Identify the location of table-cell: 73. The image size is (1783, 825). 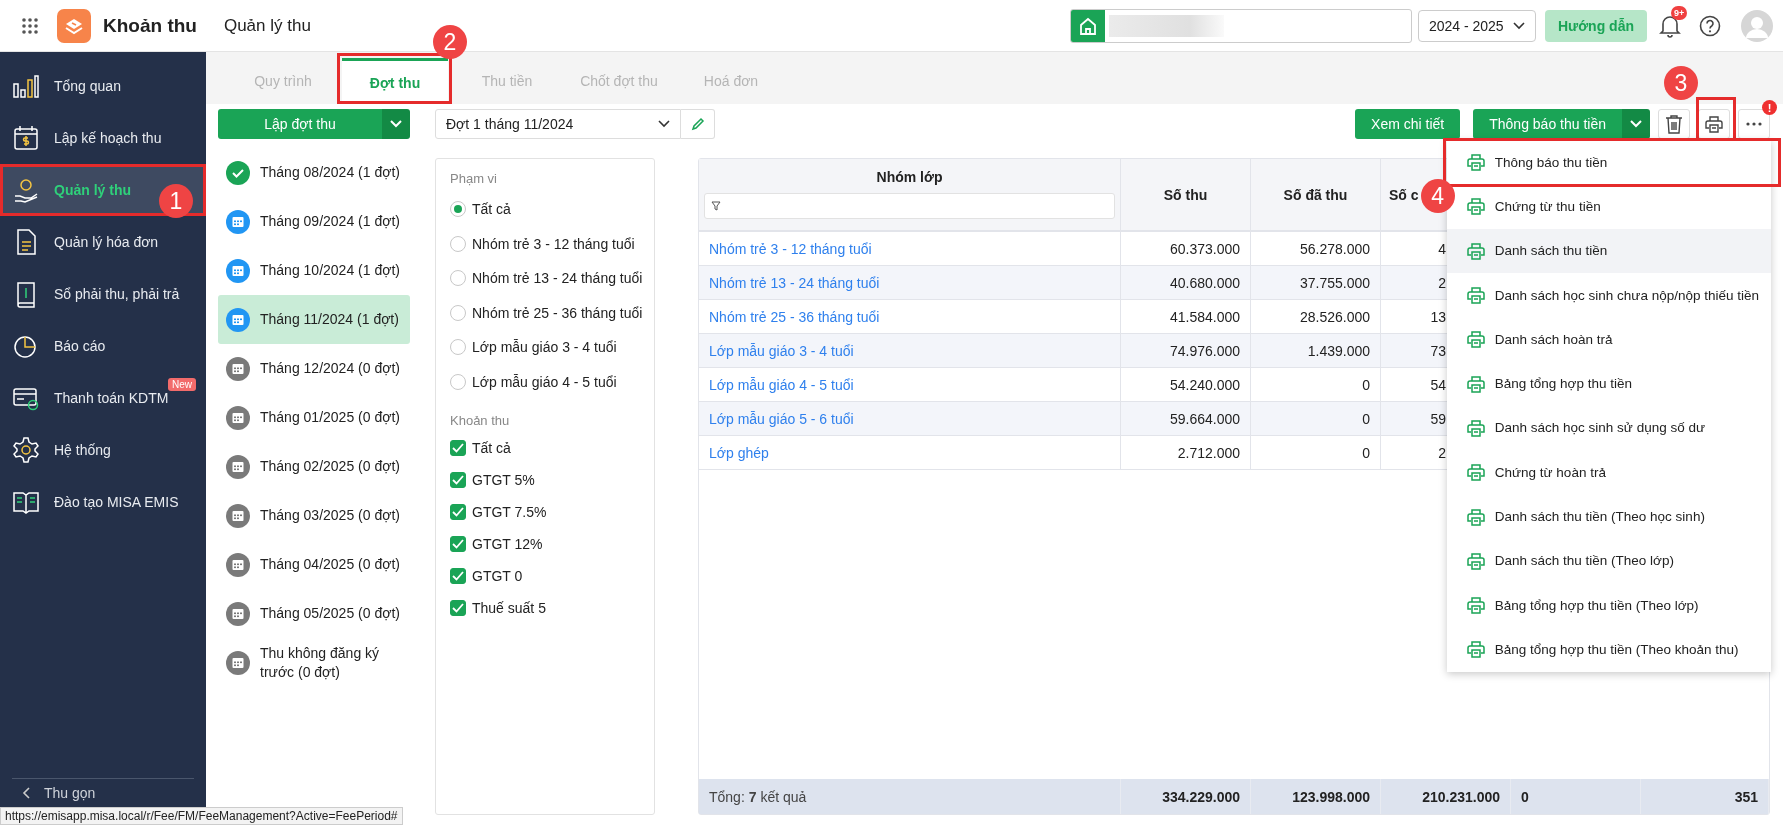
(1438, 350).